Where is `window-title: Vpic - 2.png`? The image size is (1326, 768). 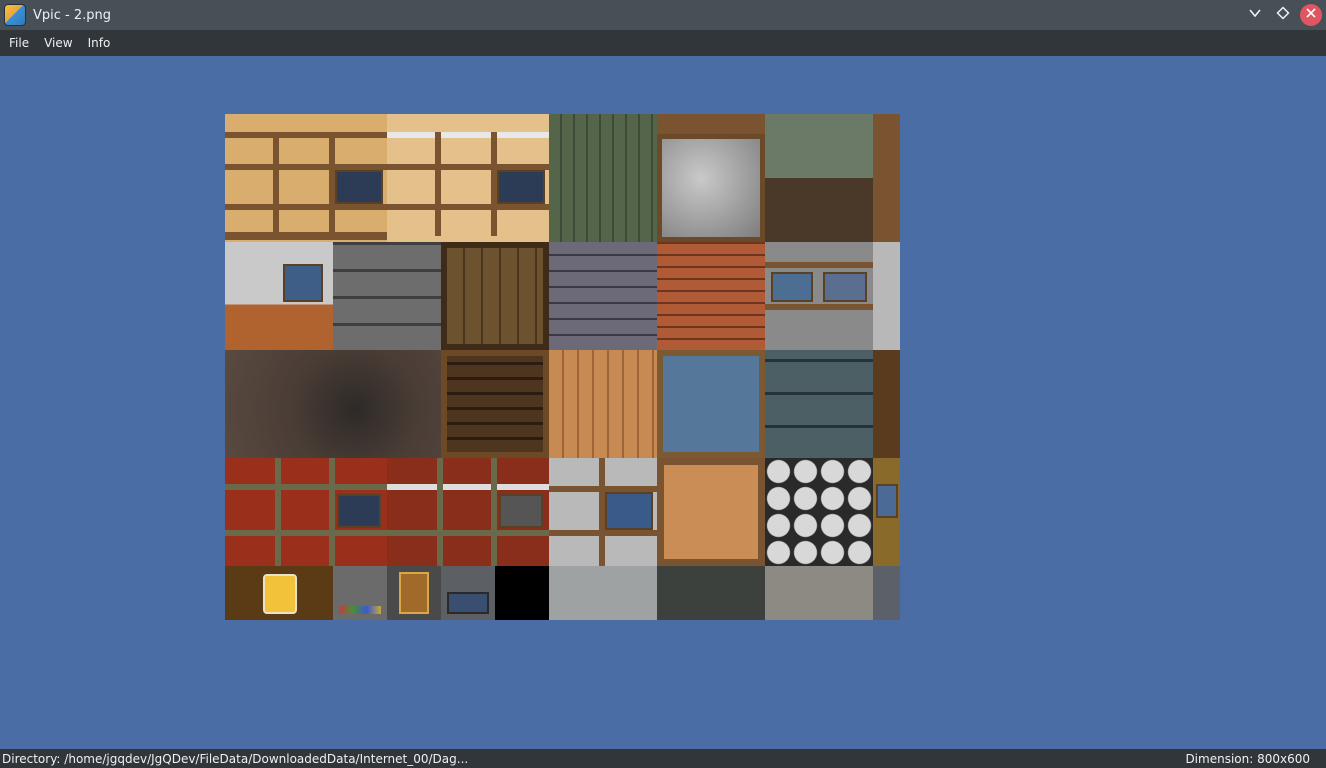
window-title: Vpic - 2.png is located at coordinates (72, 15).